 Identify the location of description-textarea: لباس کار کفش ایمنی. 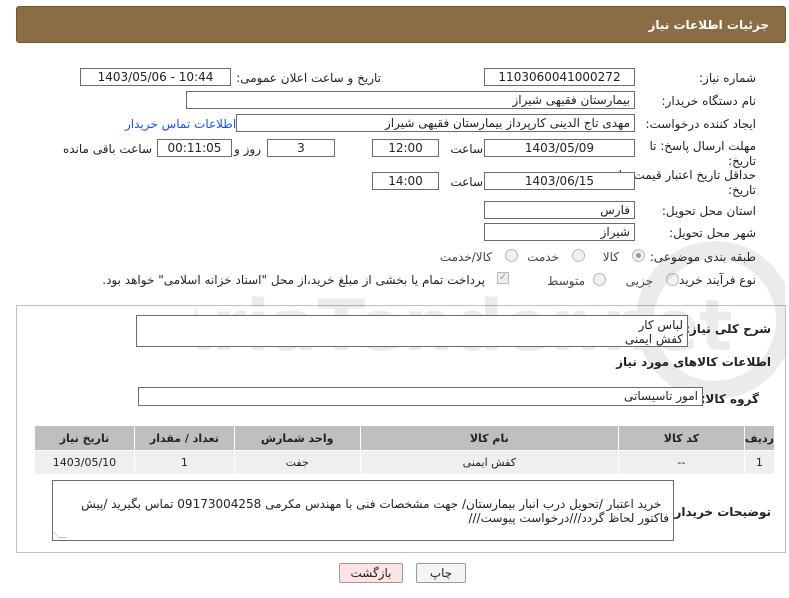
(412, 331).